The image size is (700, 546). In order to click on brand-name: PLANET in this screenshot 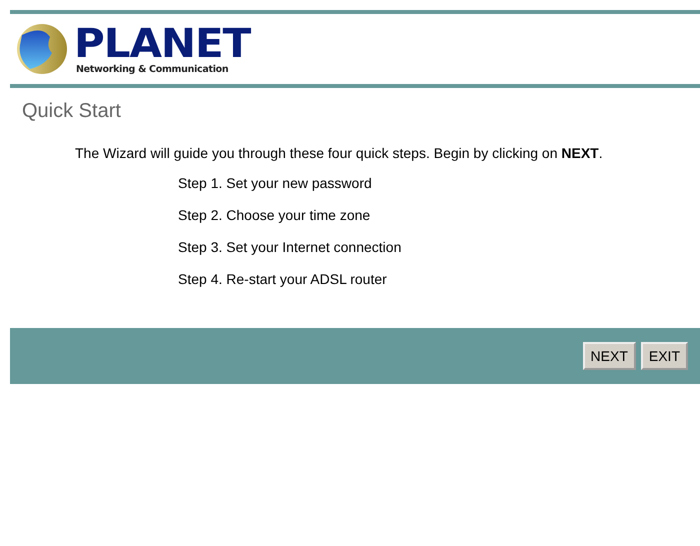, I will do `click(162, 44)`.